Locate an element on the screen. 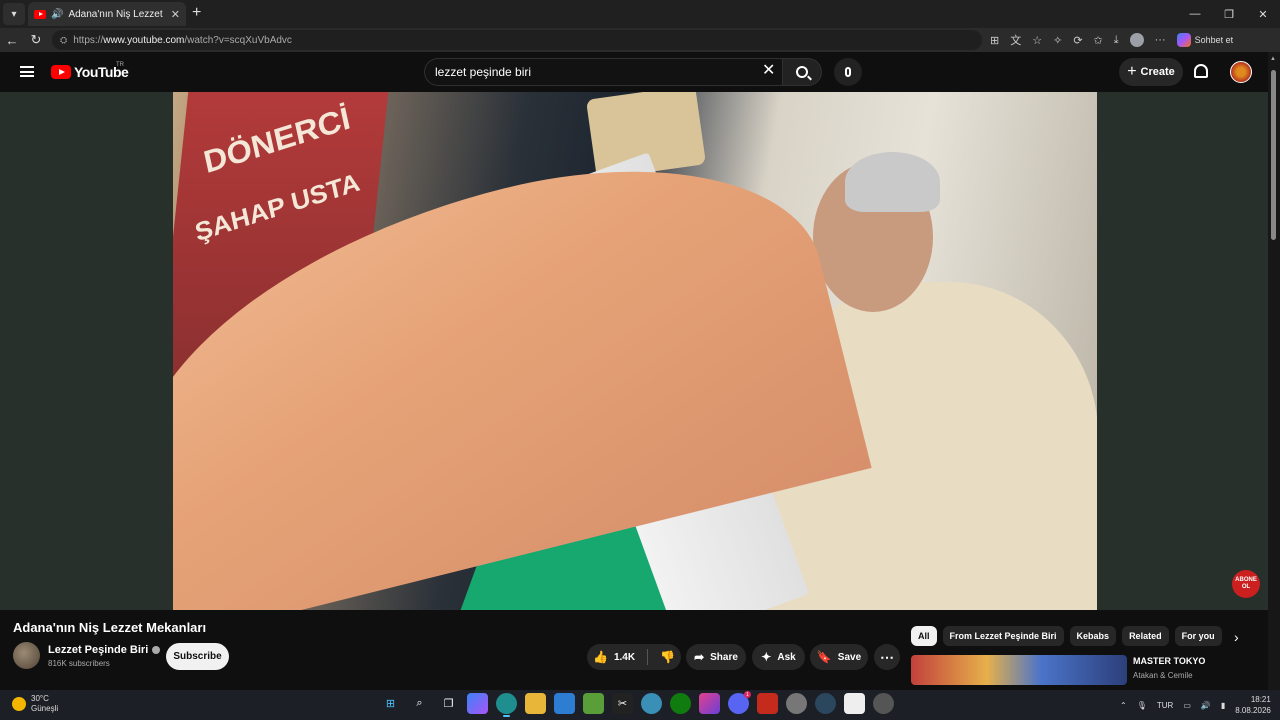 This screenshot has height=720, width=1280. speaker-icon: 🔊 is located at coordinates (57, 14).